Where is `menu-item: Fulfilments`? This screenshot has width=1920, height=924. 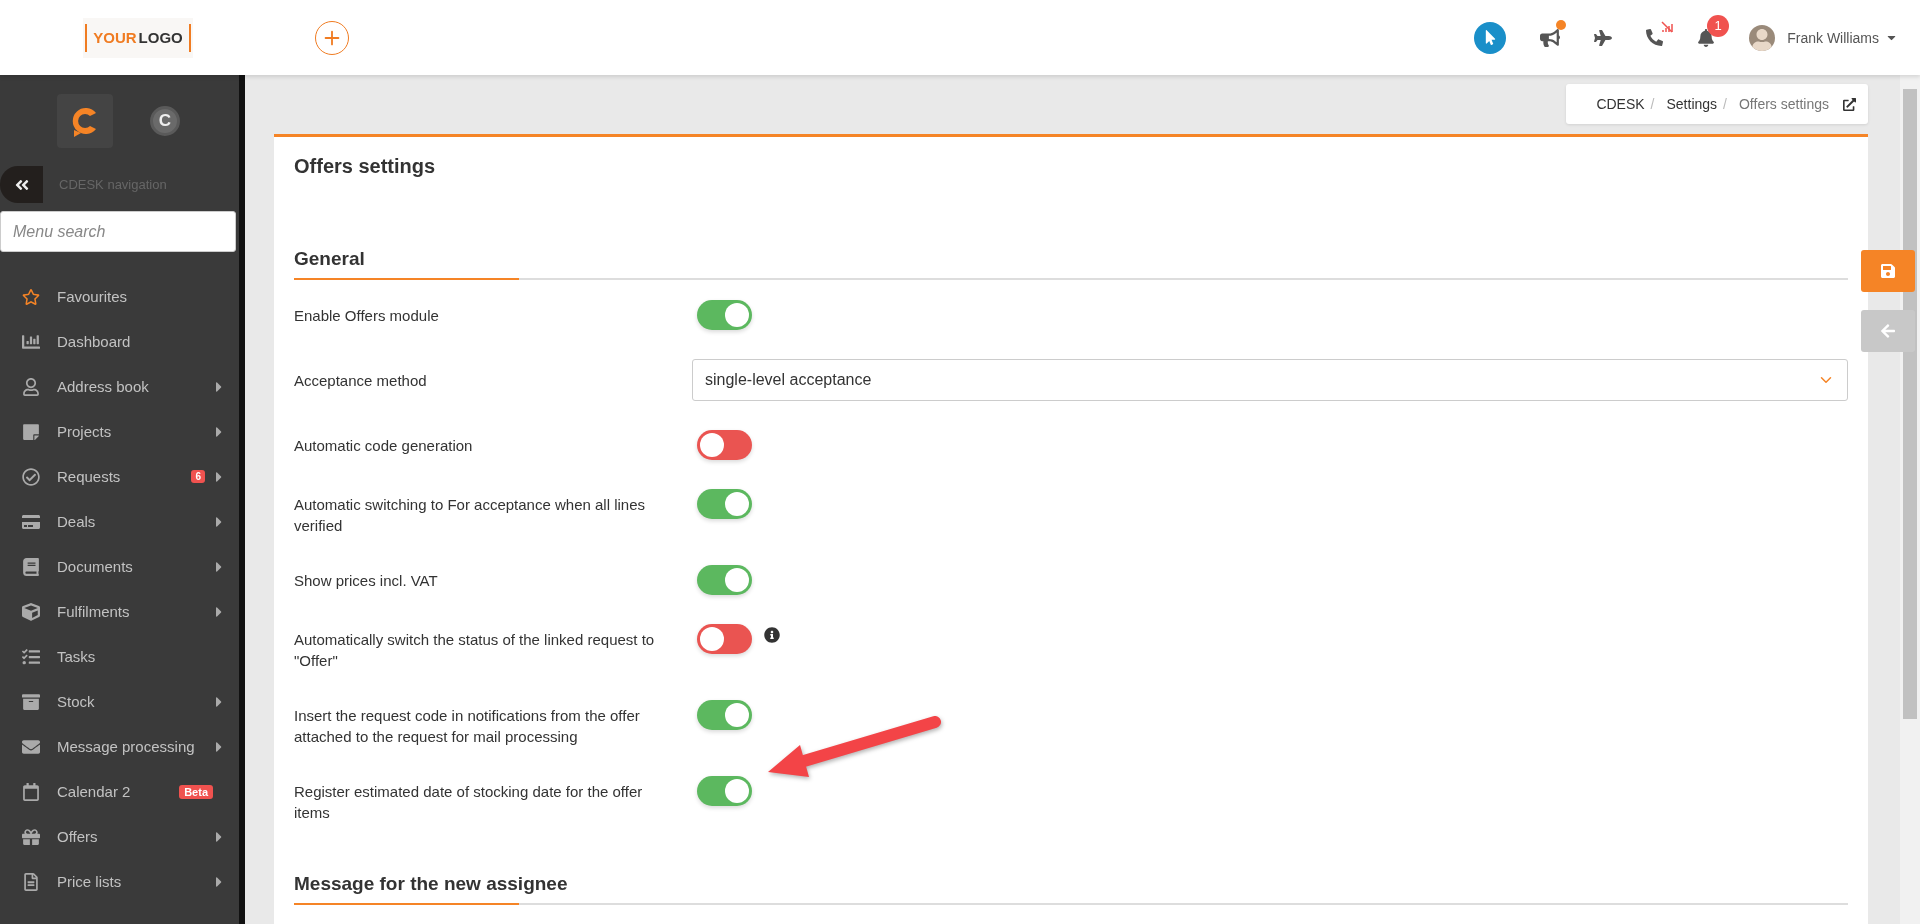 menu-item: Fulfilments is located at coordinates (93, 611).